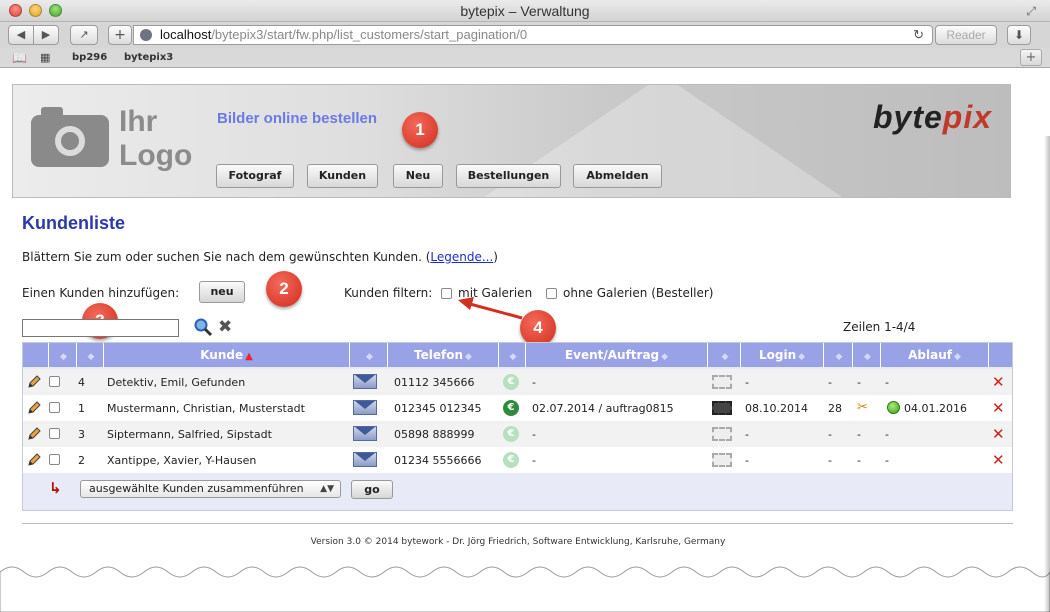 The image size is (1050, 612). I want to click on window-title: bytepix – Verwaltung, so click(525, 11).